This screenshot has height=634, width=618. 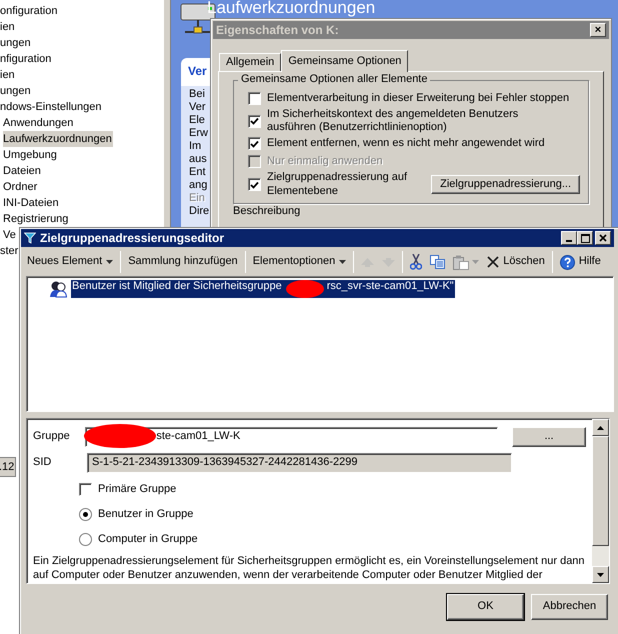 What do you see at coordinates (569, 238) in the screenshot?
I see `minimize-button` at bounding box center [569, 238].